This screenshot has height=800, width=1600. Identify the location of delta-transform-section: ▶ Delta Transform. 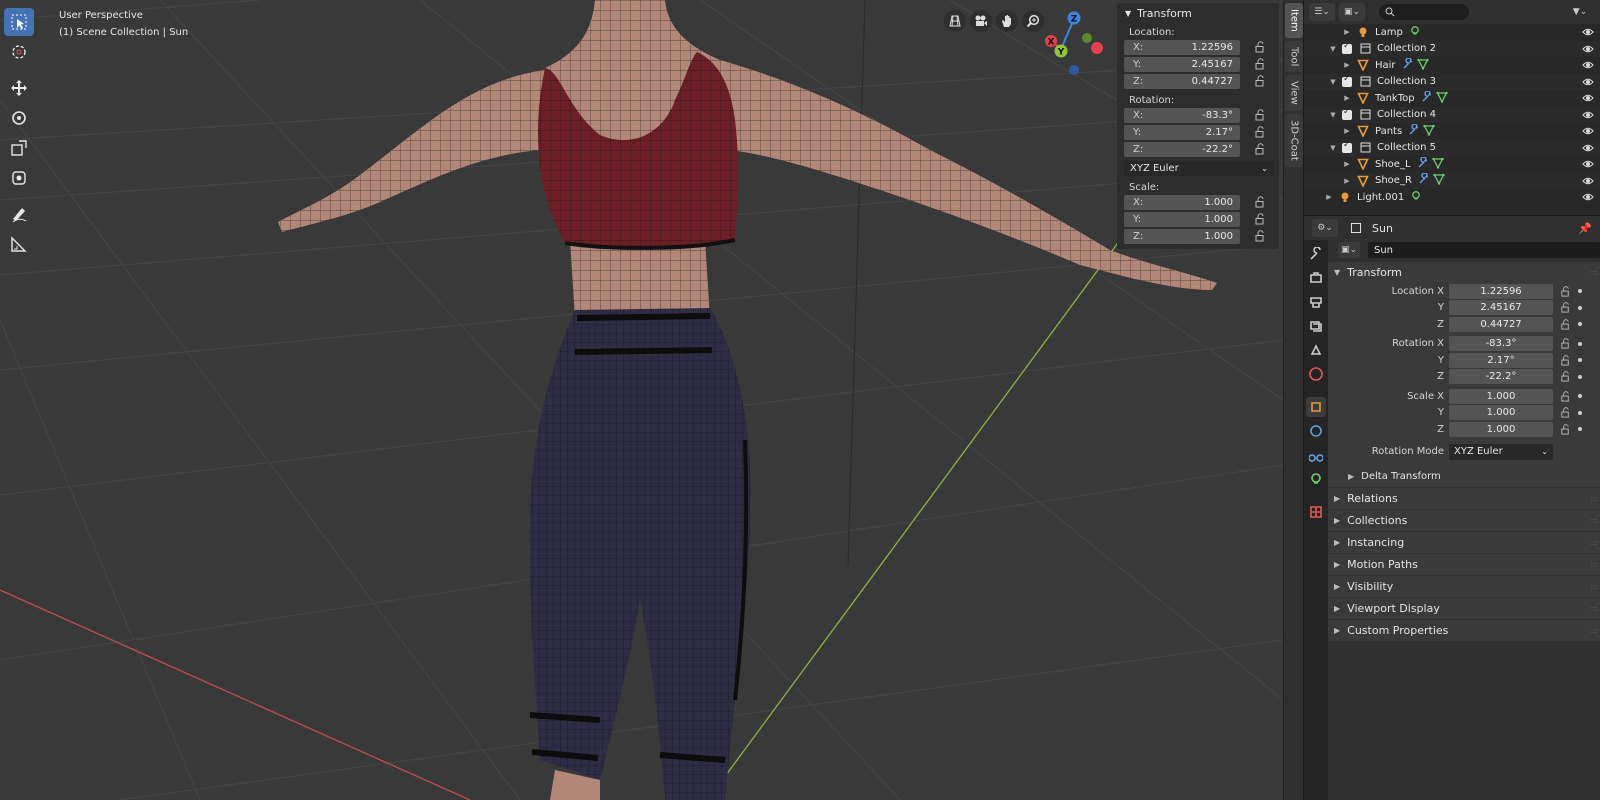
(1464, 476).